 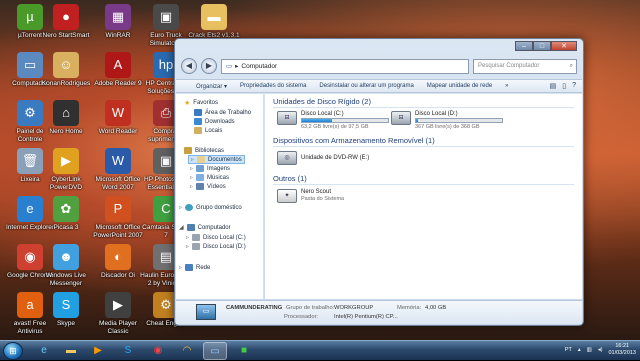 I want to click on start-button: ⊞, so click(x=13, y=351).